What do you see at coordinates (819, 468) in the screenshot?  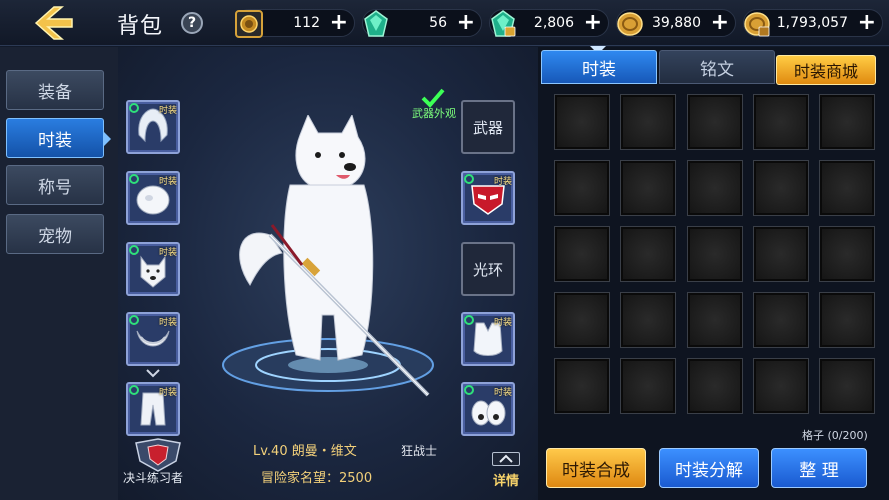 I see `sort-button: 整 理` at bounding box center [819, 468].